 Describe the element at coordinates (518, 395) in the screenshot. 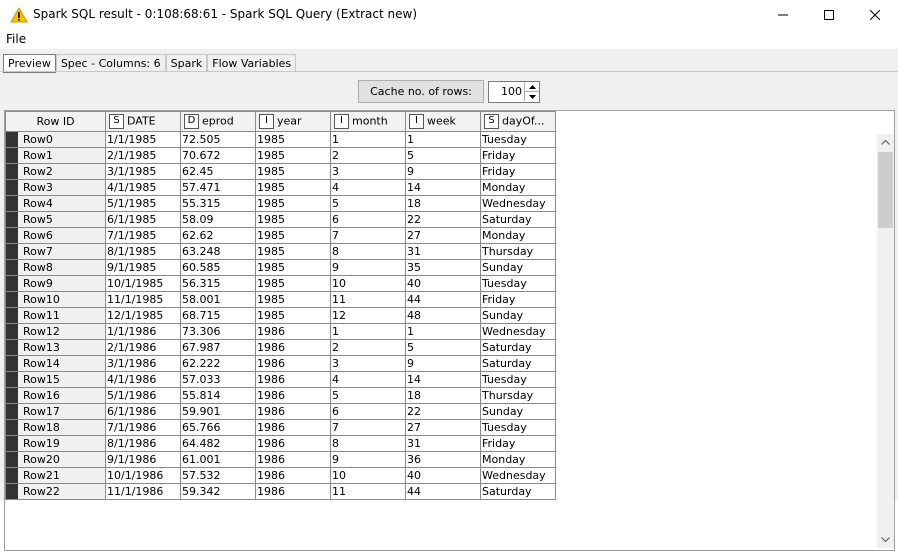

I see `table-cell: Thursday` at that location.